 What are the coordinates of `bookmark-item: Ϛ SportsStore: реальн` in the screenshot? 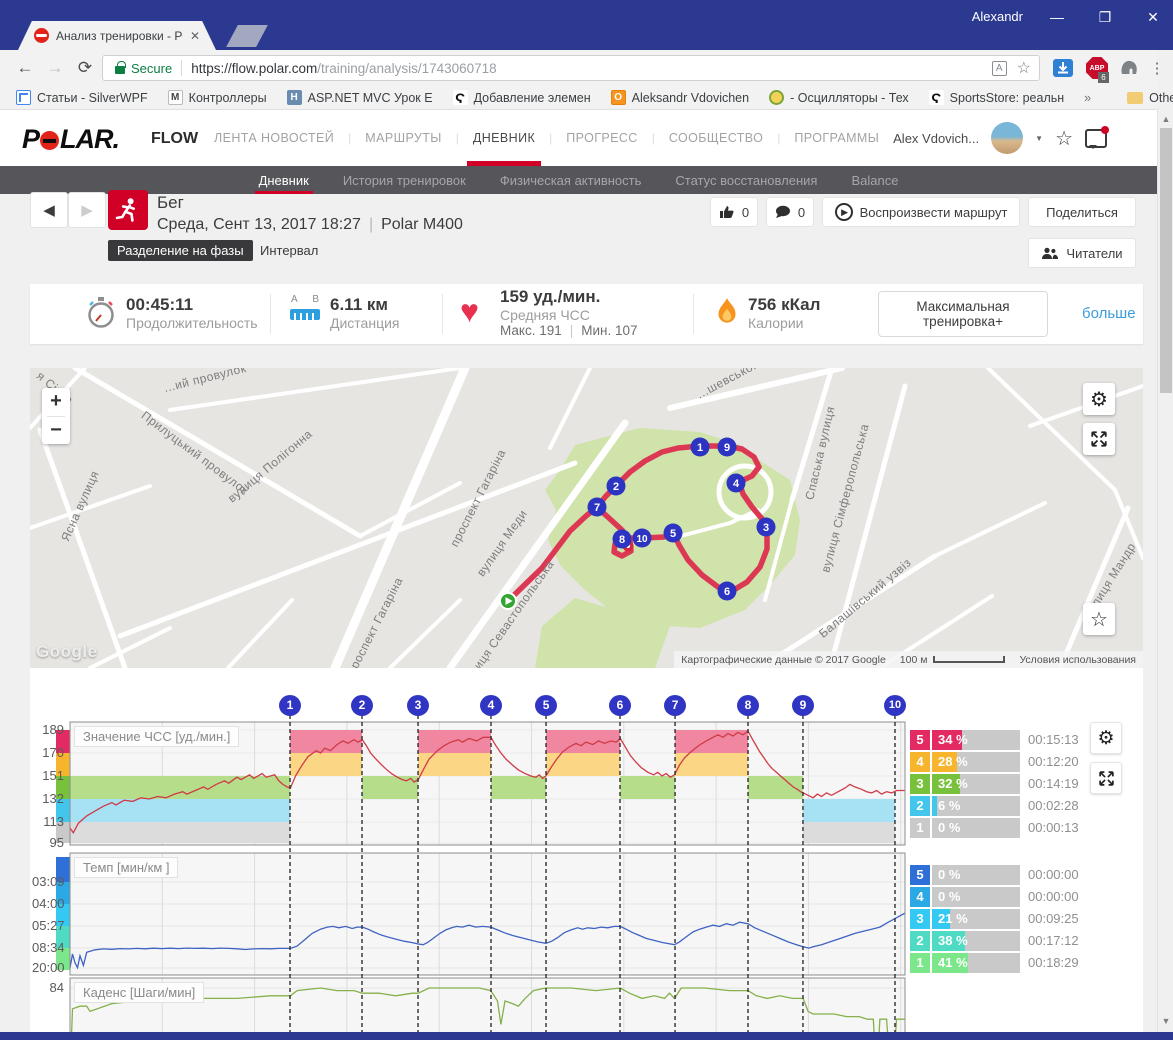 It's located at (997, 98).